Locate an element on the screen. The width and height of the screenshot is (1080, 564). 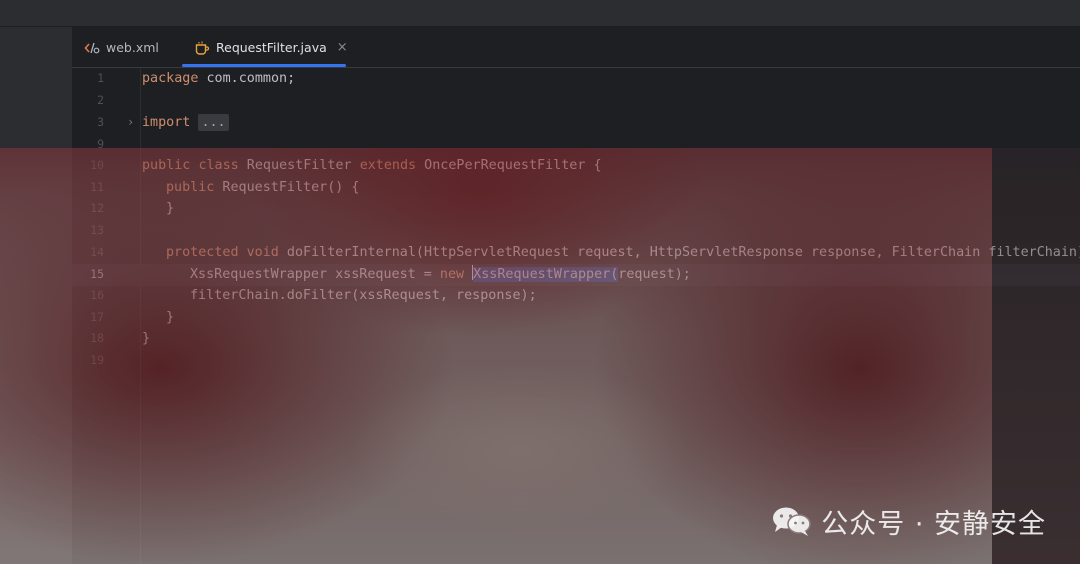
watermark: 公众号 · 安静安全 is located at coordinates (908, 521).